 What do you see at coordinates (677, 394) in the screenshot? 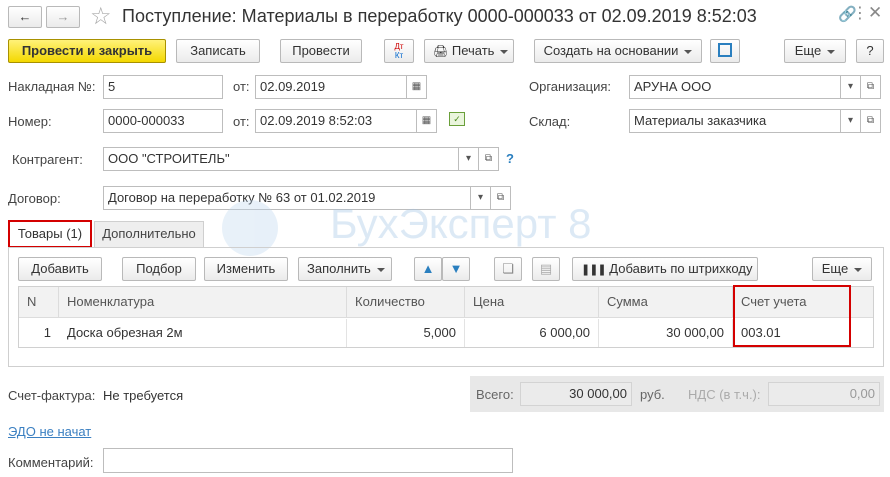
I see `totals-panel: Всего: 30 000,00 руб. НДС (в т.ч.): 0,00` at bounding box center [677, 394].